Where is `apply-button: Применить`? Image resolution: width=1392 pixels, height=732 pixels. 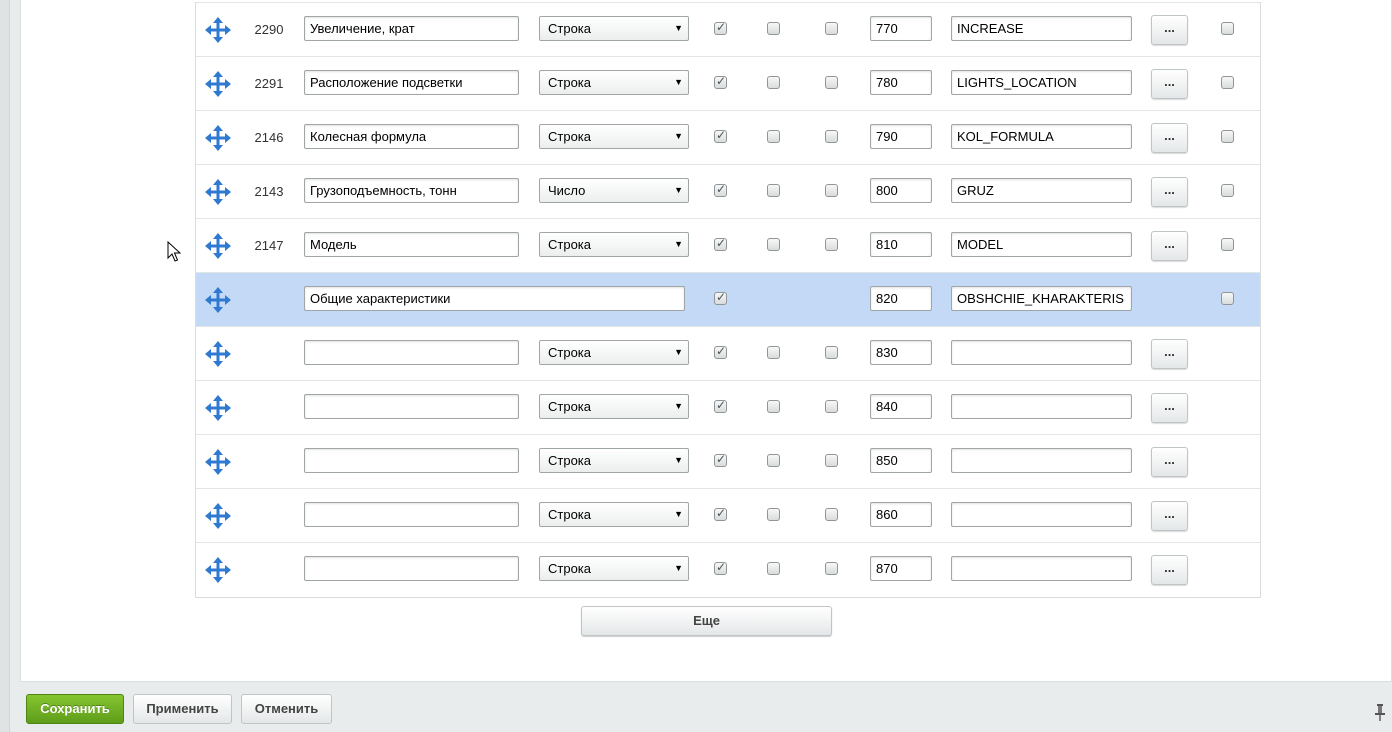
apply-button: Применить is located at coordinates (182, 709).